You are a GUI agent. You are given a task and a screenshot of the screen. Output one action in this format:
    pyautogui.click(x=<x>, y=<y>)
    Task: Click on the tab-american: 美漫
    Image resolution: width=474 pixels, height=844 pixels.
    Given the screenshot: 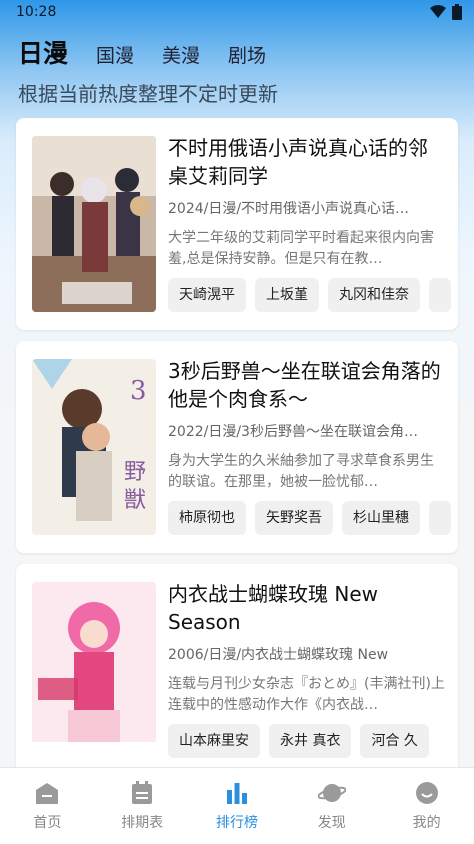 What is the action you would take?
    pyautogui.click(x=181, y=54)
    